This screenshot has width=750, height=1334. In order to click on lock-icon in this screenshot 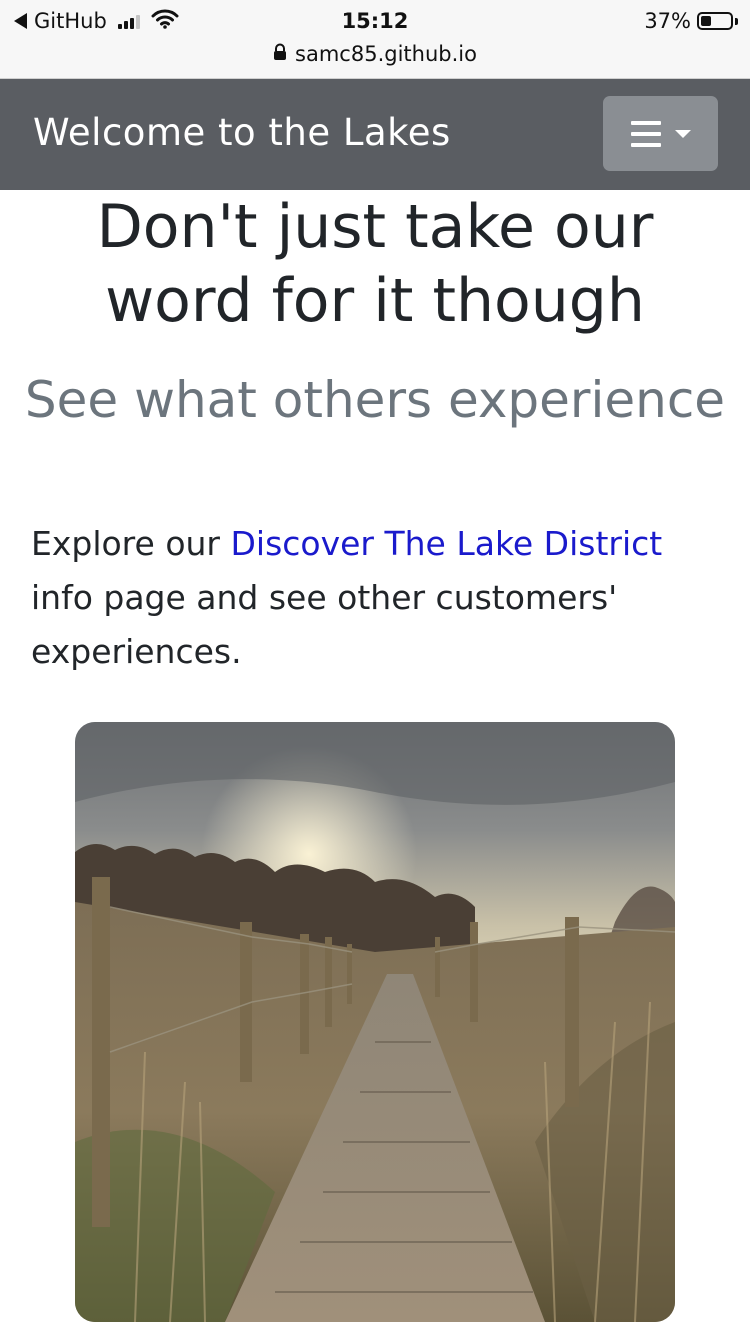, I will do `click(280, 54)`.